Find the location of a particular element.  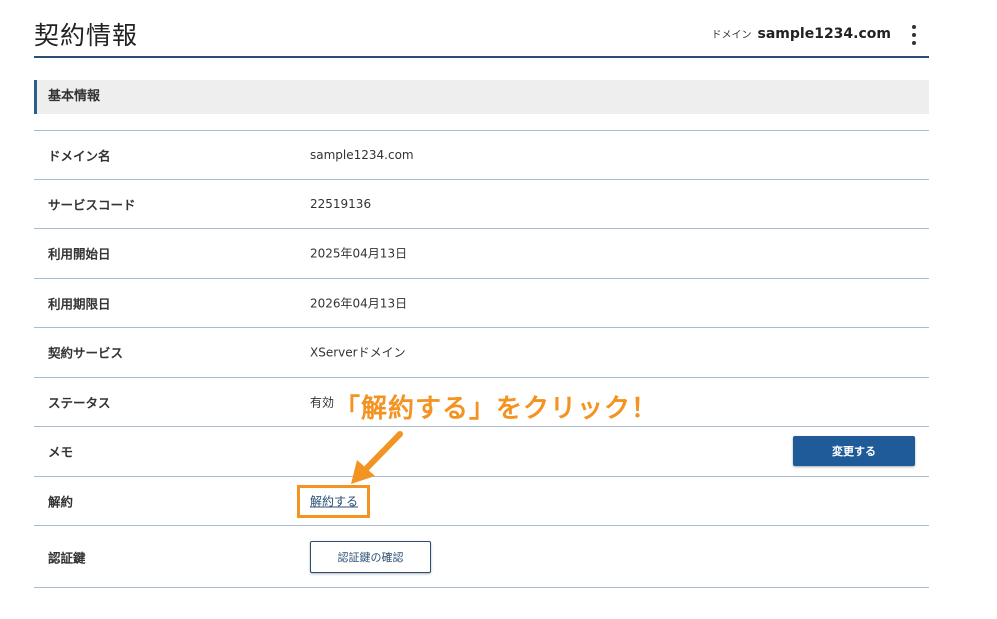

row-contract-service: 契約サービス XServerドメイン is located at coordinates (481, 353).